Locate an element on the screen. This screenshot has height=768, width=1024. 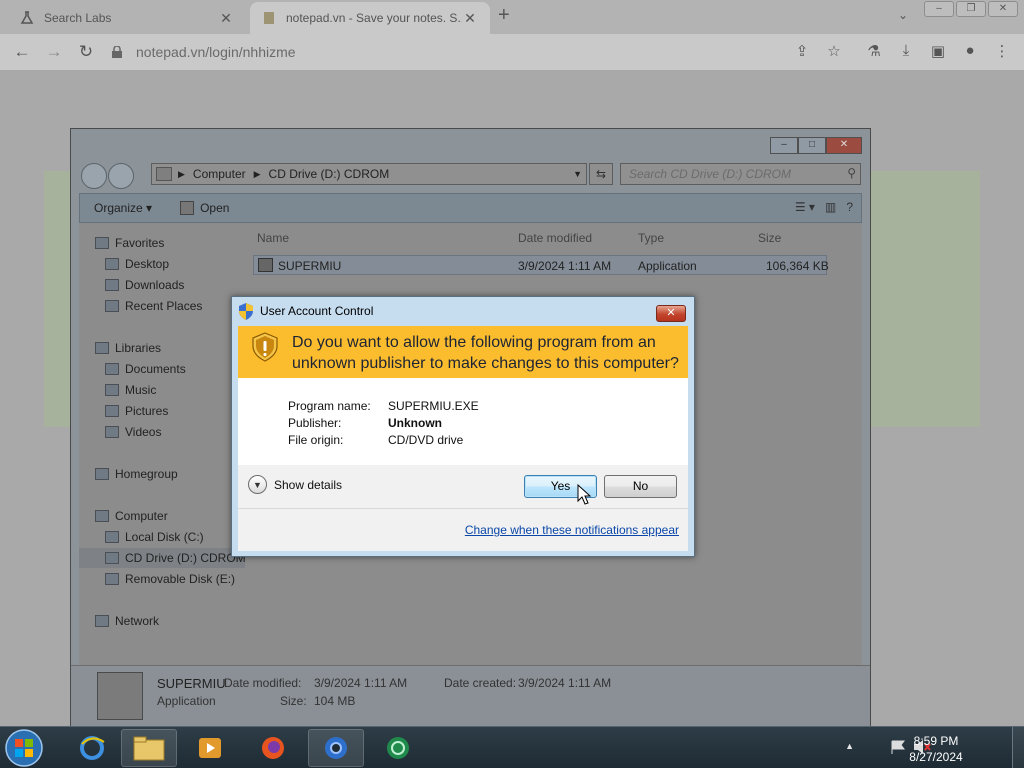
open-icon is located at coordinates (187, 208).